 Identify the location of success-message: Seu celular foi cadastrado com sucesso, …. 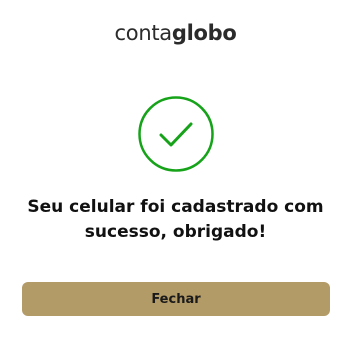
(175, 220).